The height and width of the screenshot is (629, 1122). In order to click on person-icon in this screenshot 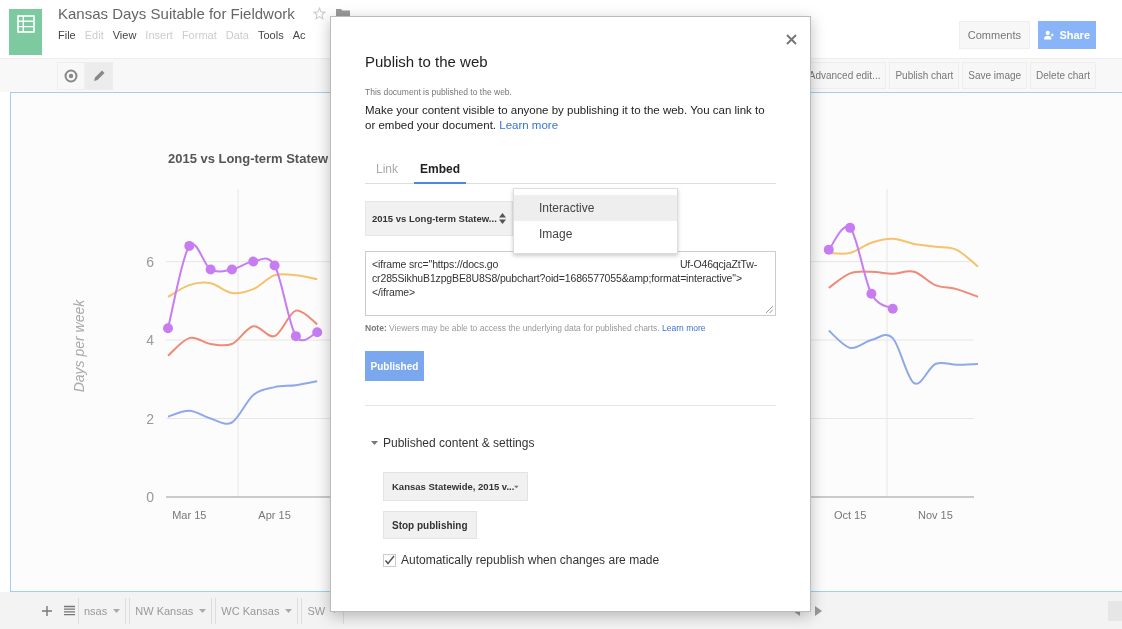, I will do `click(1049, 35)`.